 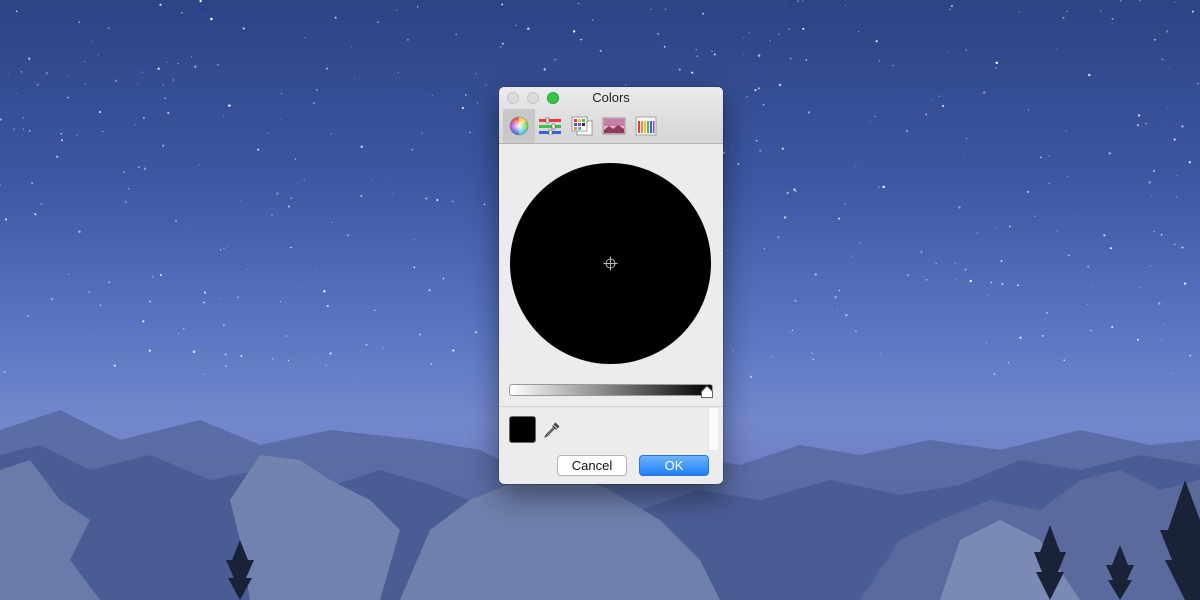 I want to click on tab-color-palettes, so click(x=582, y=126).